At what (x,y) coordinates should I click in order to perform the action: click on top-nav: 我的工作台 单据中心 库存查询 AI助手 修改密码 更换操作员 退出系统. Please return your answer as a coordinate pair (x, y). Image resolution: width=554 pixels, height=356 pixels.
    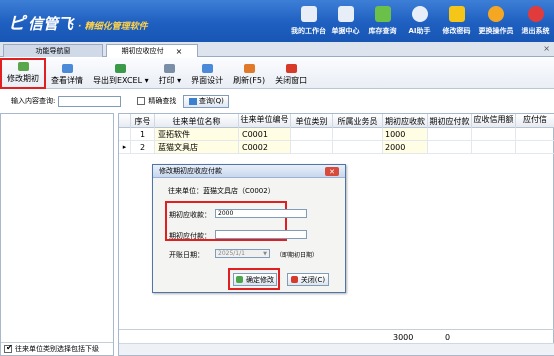
    Looking at the image, I should click on (422, 22).